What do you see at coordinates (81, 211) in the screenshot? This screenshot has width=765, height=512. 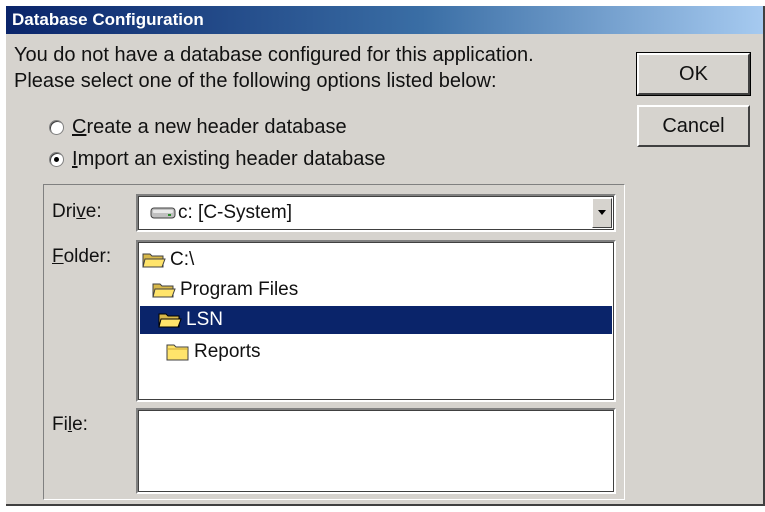 I see `drive-mnemonic: v` at bounding box center [81, 211].